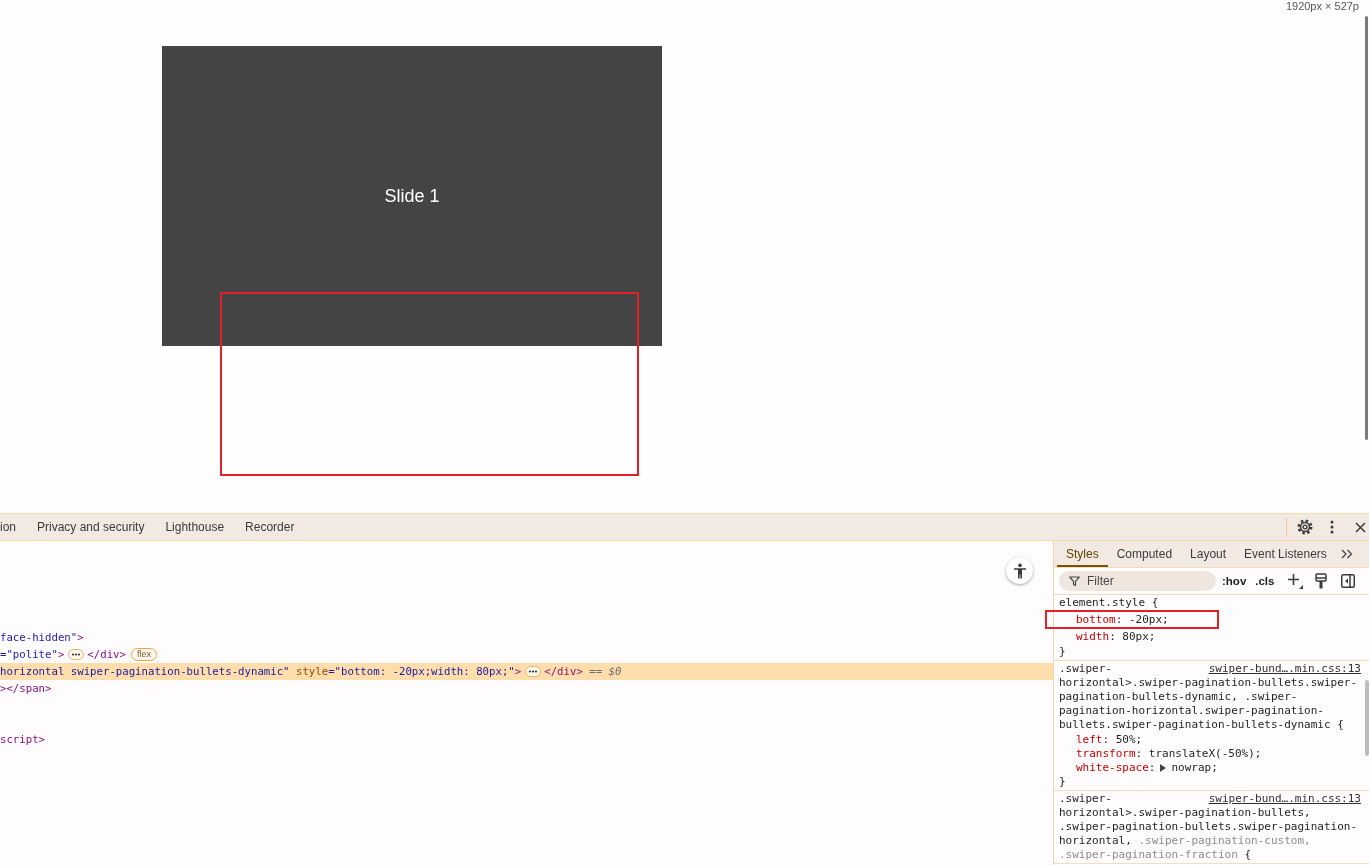  Describe the element at coordinates (1346, 554) in the screenshot. I see `double-chevron-icon` at that location.